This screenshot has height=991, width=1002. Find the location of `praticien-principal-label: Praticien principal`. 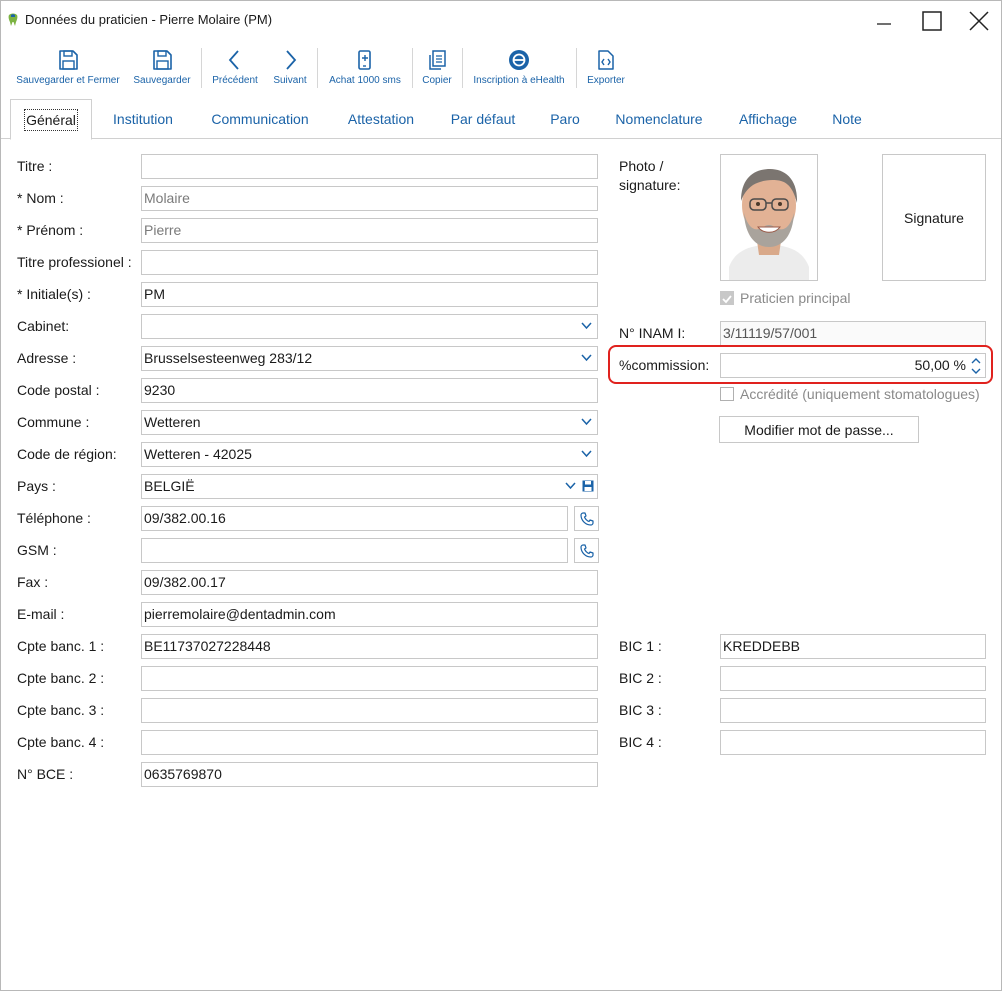

praticien-principal-label: Praticien principal is located at coordinates (795, 298).